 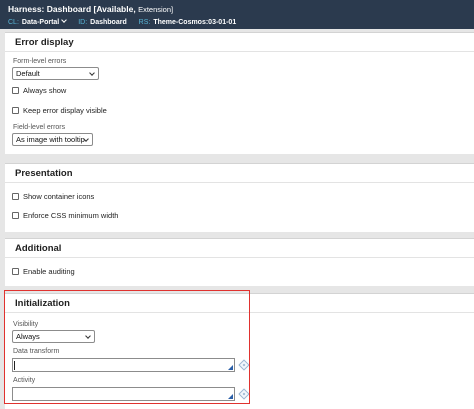 What do you see at coordinates (40, 22) in the screenshot?
I see `cl-value-text: Data-Portal` at bounding box center [40, 22].